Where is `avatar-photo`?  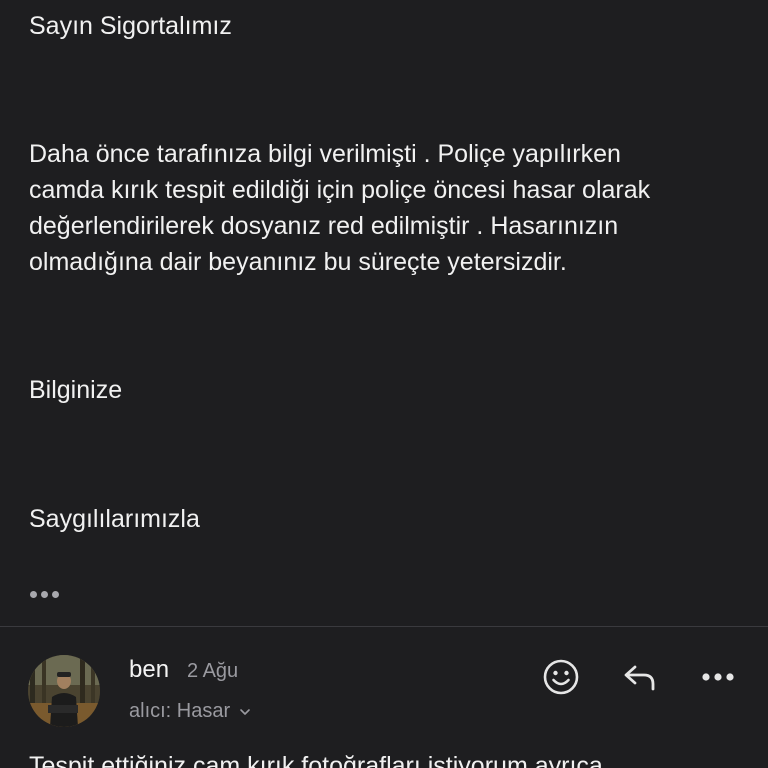 avatar-photo is located at coordinates (64, 691).